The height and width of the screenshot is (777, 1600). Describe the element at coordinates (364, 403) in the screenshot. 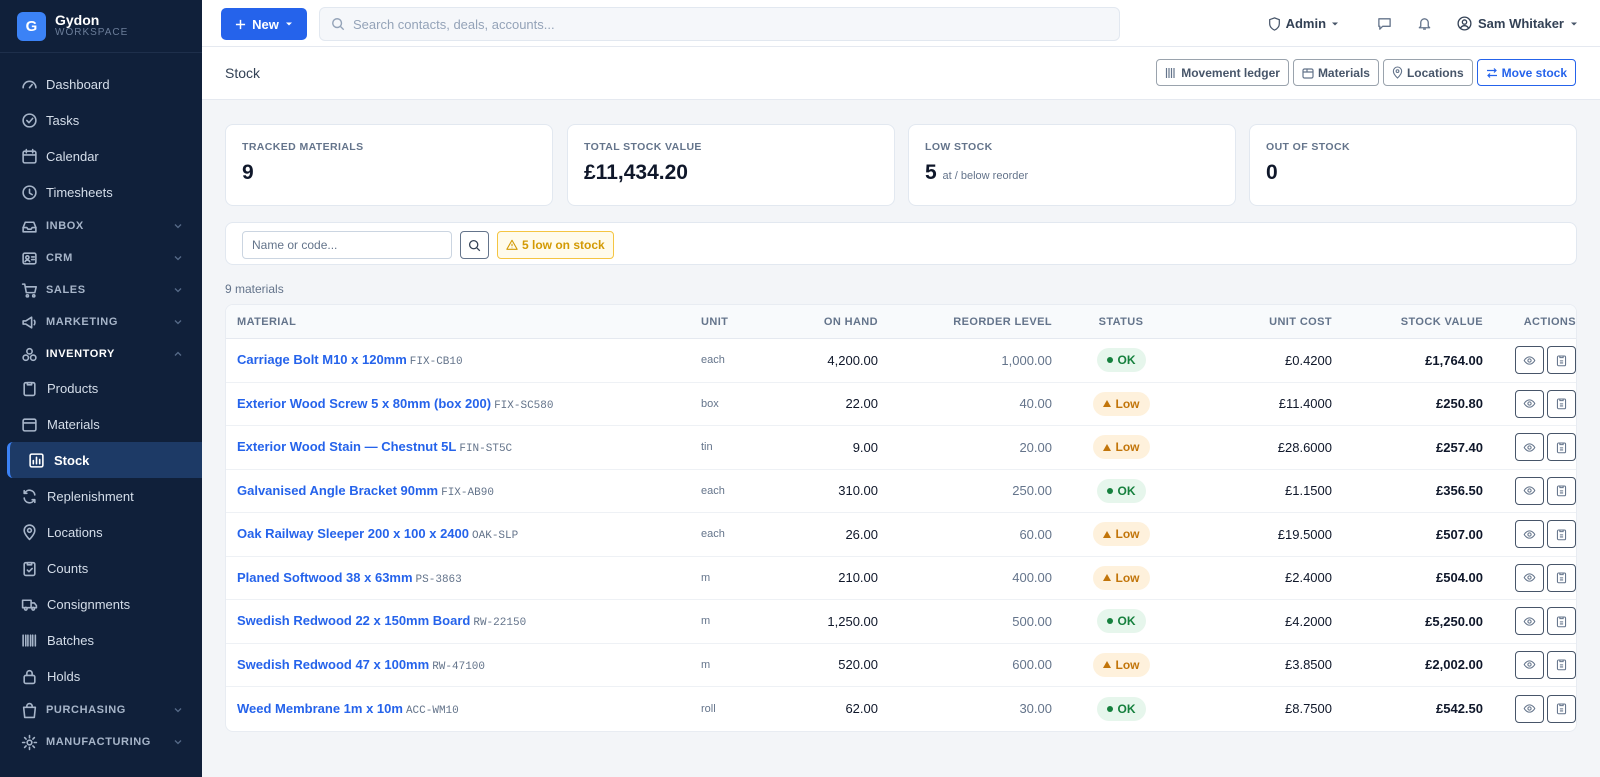

I see `material-link: Exterior Wood Screw 5 x 80mm (box 200)` at that location.